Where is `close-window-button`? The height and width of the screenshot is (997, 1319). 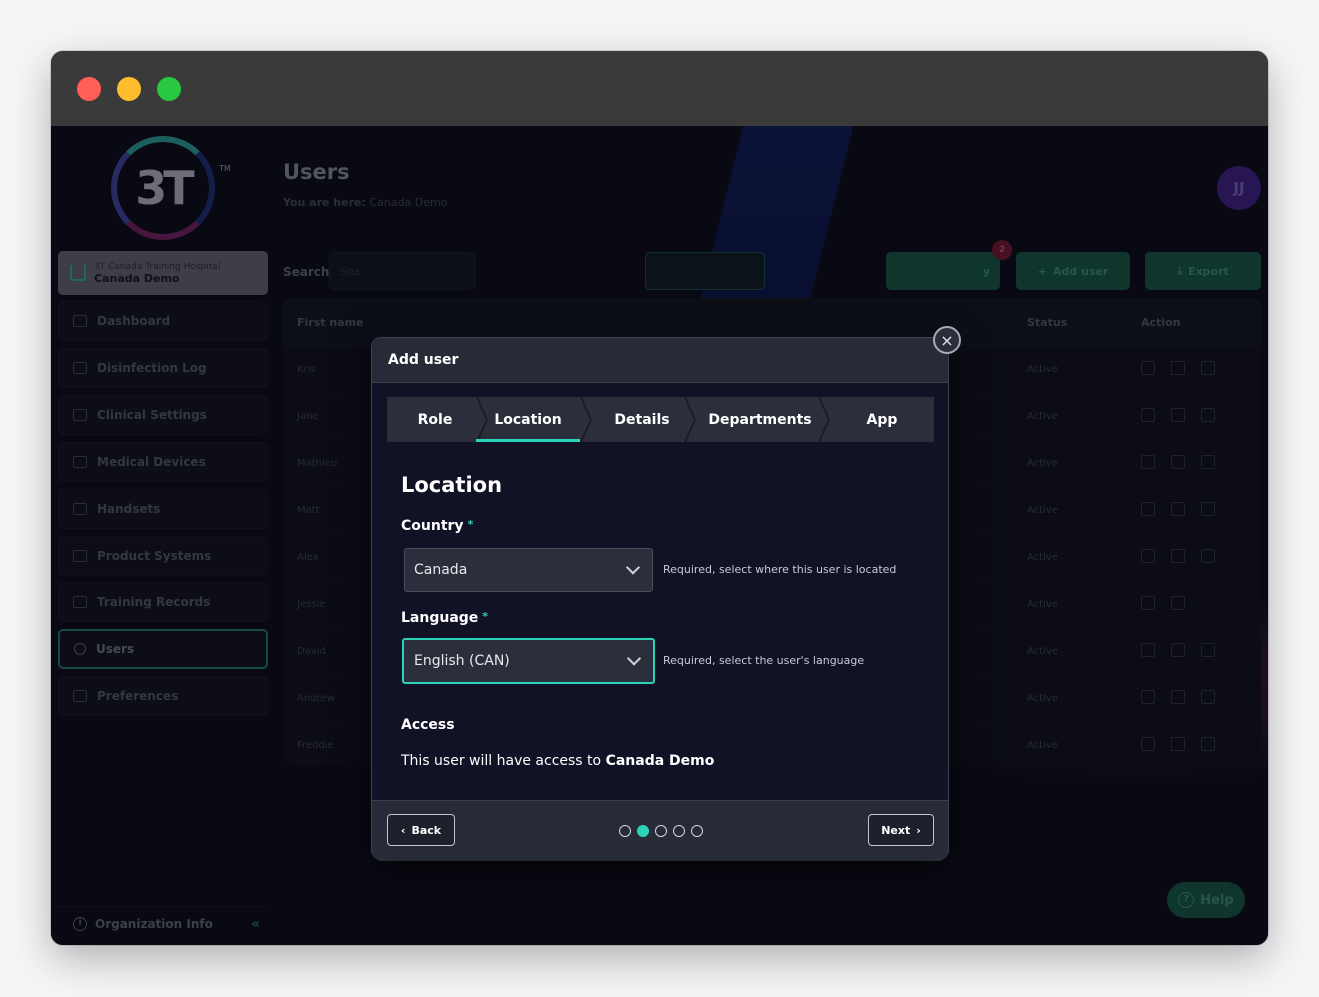
close-window-button is located at coordinates (89, 89).